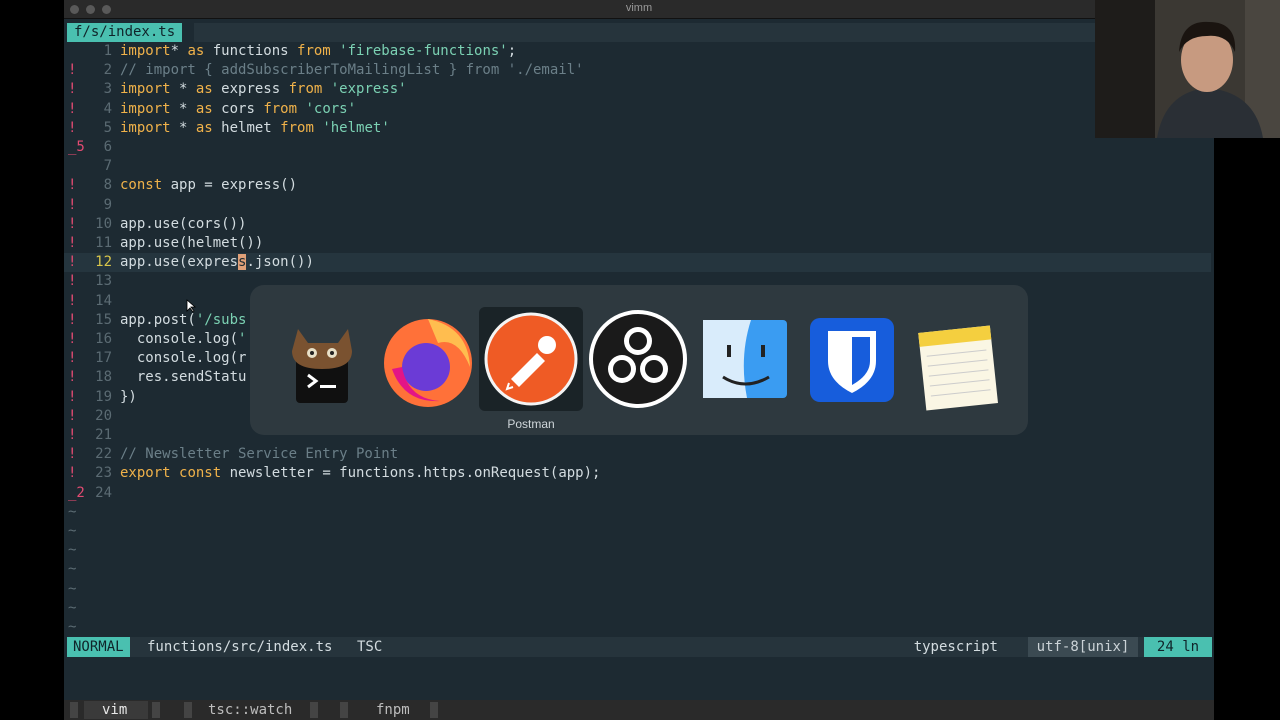 The height and width of the screenshot is (720, 1280). What do you see at coordinates (639, 243) in the screenshot?
I see `code-line: ! 11 app.use(helmet())` at bounding box center [639, 243].